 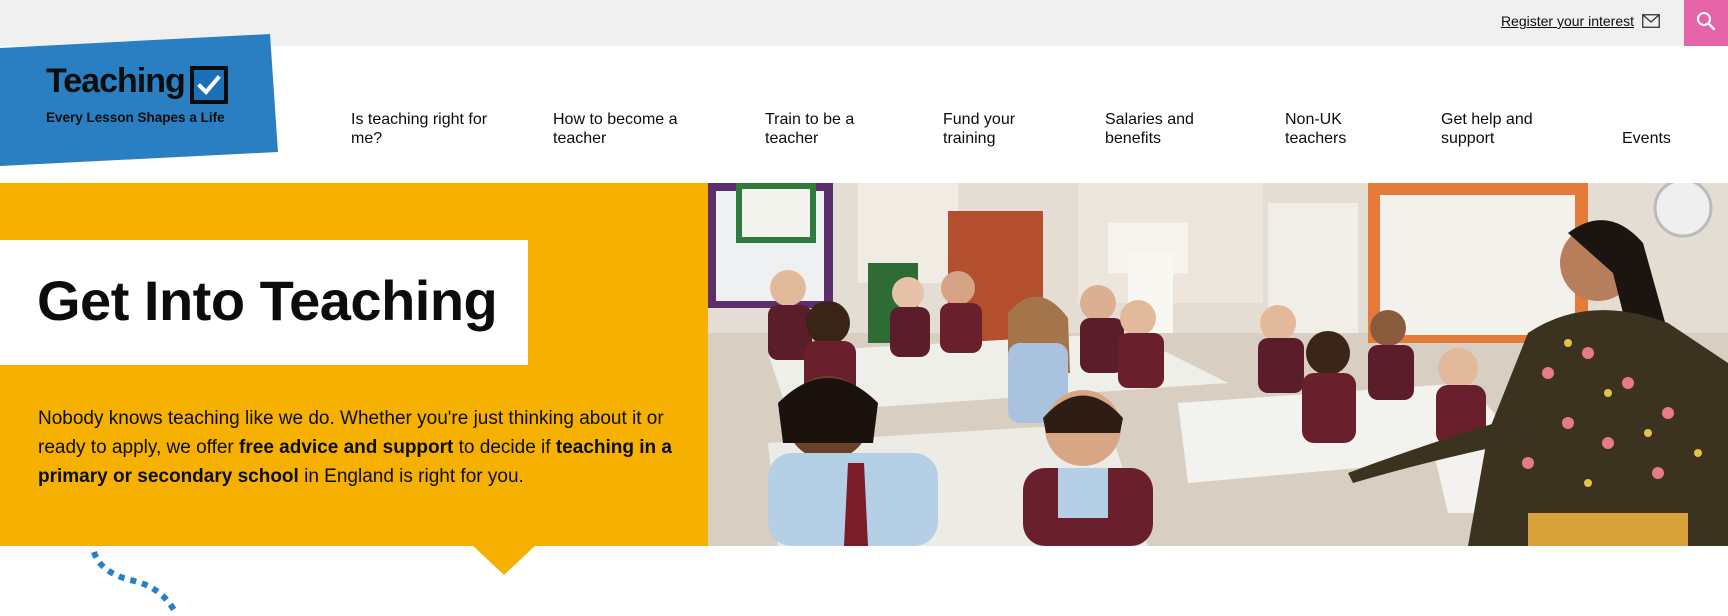 I want to click on hero-bold-part-1: free advice and support, so click(x=346, y=447).